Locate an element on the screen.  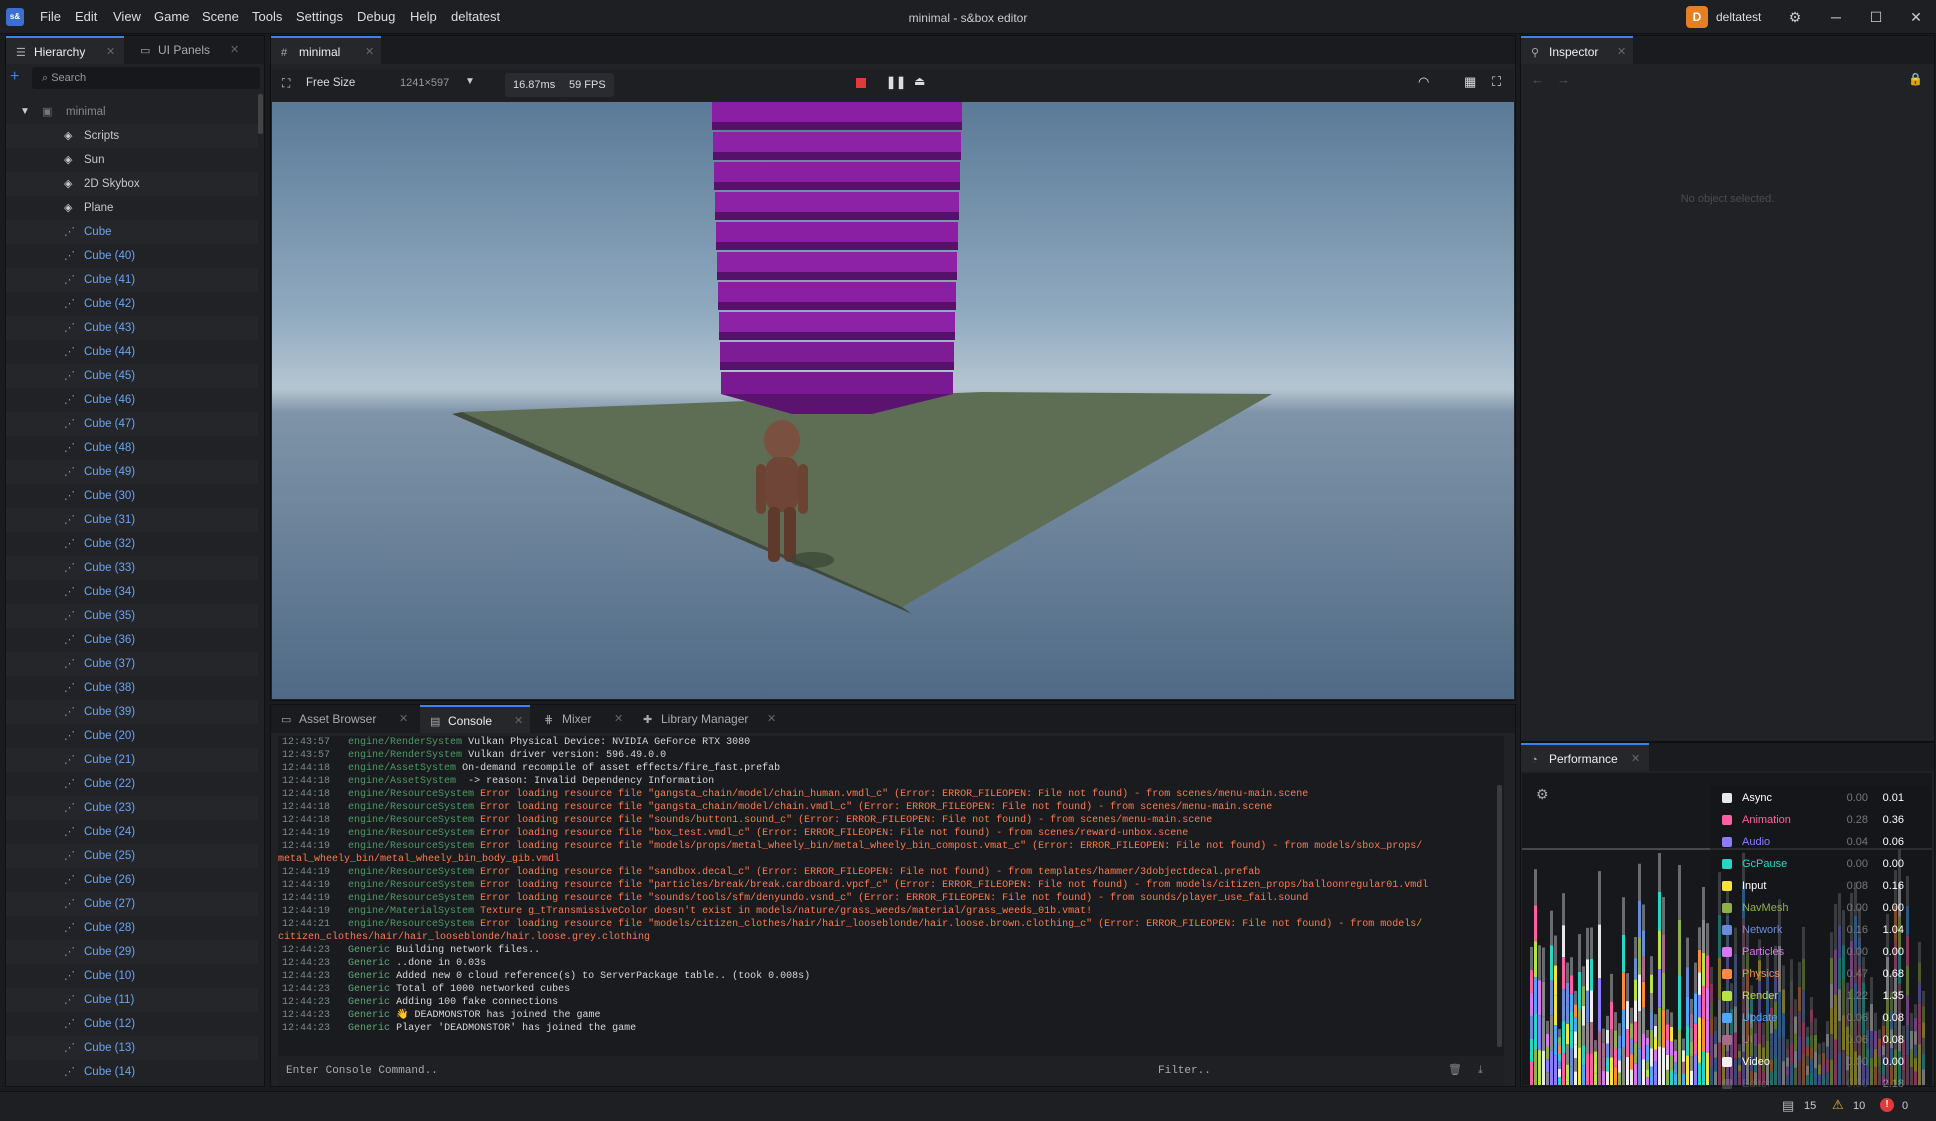
hierarchy-item: ⋰ Cube (43) is located at coordinates (132, 328).